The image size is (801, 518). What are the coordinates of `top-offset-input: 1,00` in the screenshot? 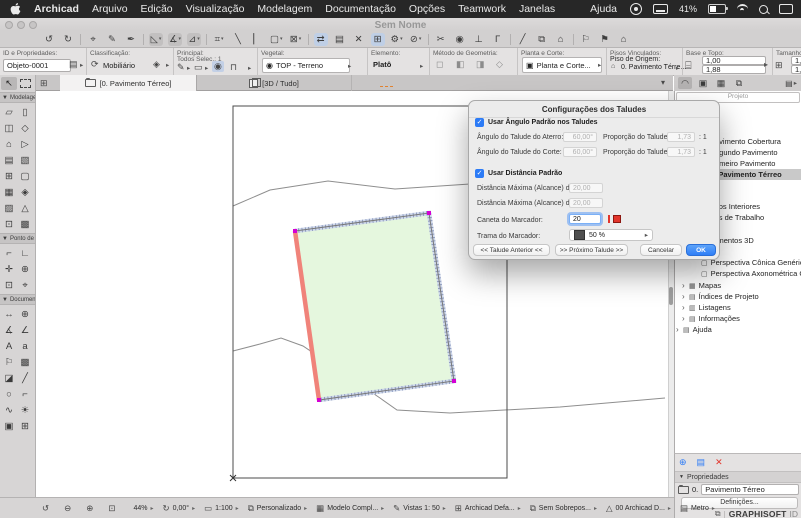 It's located at (734, 60).